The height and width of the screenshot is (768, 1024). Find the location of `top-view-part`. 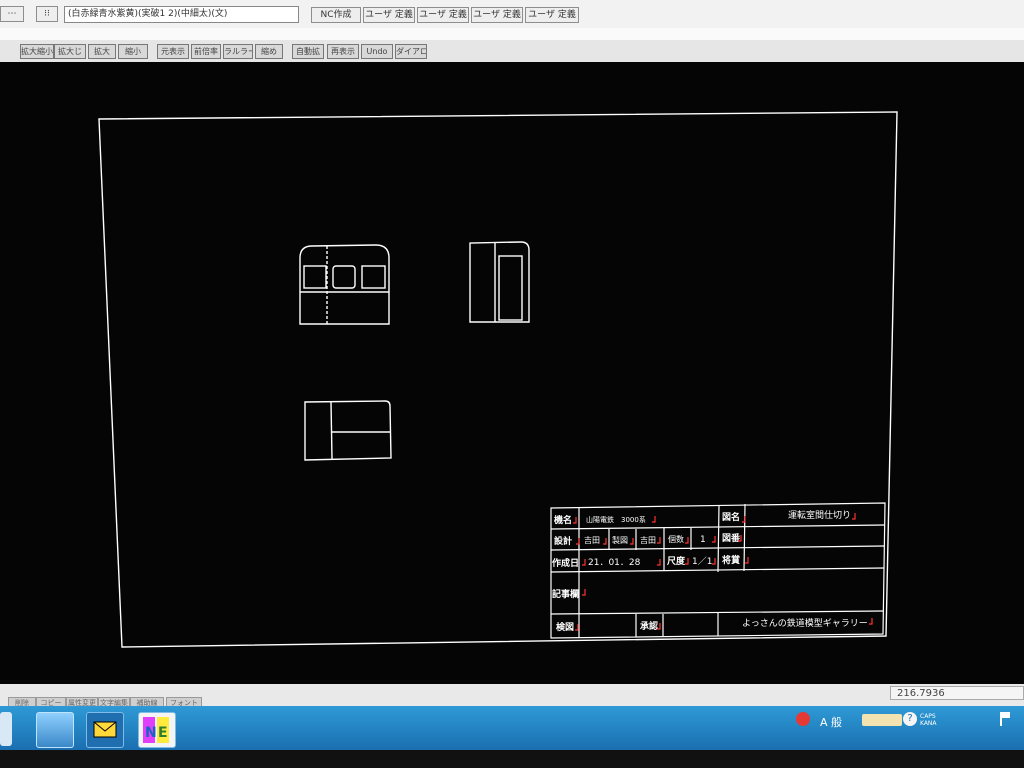

top-view-part is located at coordinates (348, 430).